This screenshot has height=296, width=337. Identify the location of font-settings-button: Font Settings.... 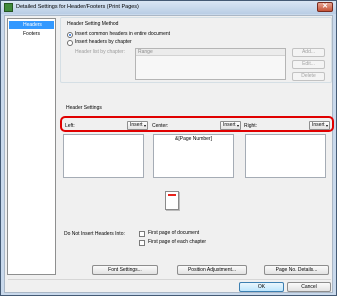
(125, 270).